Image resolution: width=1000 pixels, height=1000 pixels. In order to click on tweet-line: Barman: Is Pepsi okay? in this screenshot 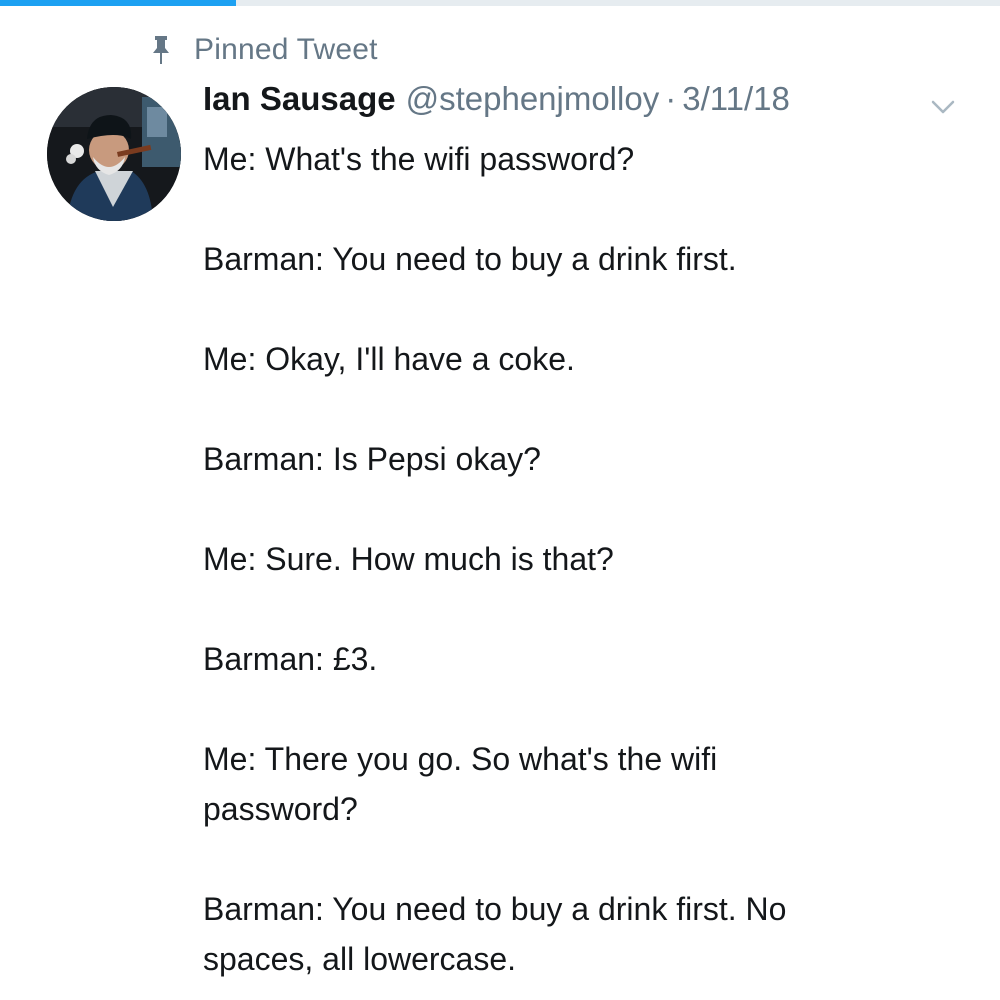, I will do `click(372, 459)`.